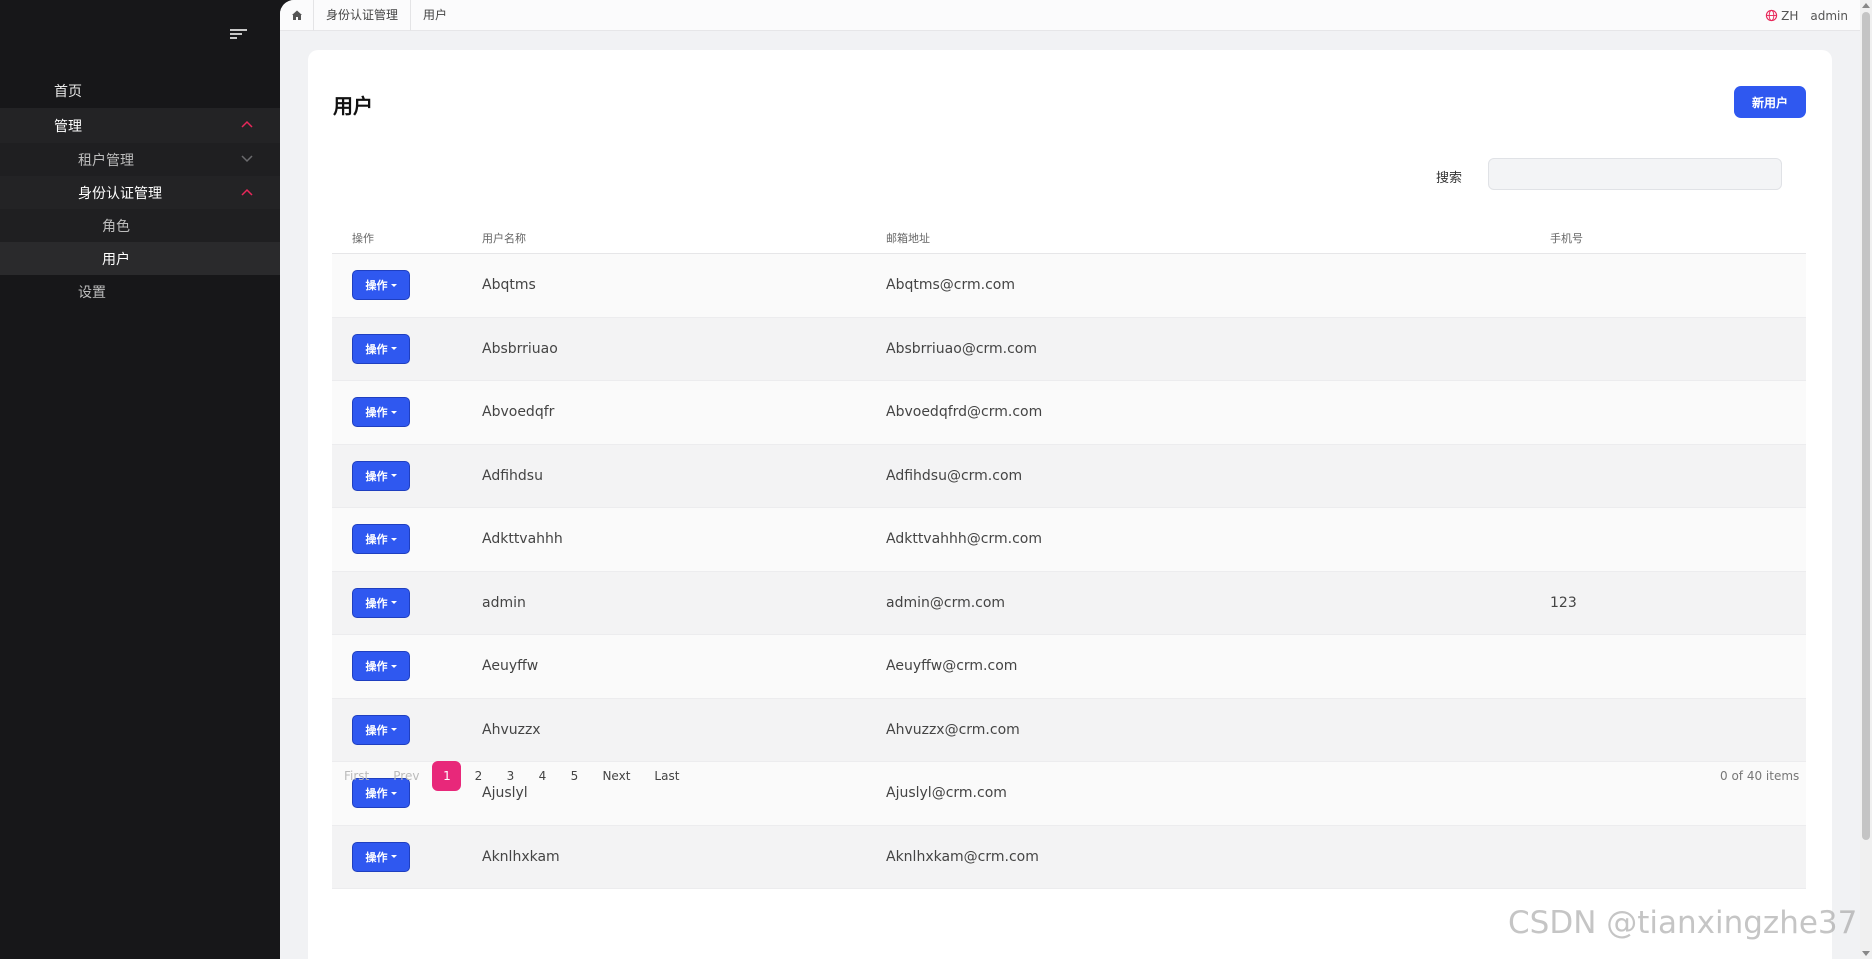  What do you see at coordinates (140, 159) in the screenshot?
I see `sidebar-item-tenant-management: 租户管理` at bounding box center [140, 159].